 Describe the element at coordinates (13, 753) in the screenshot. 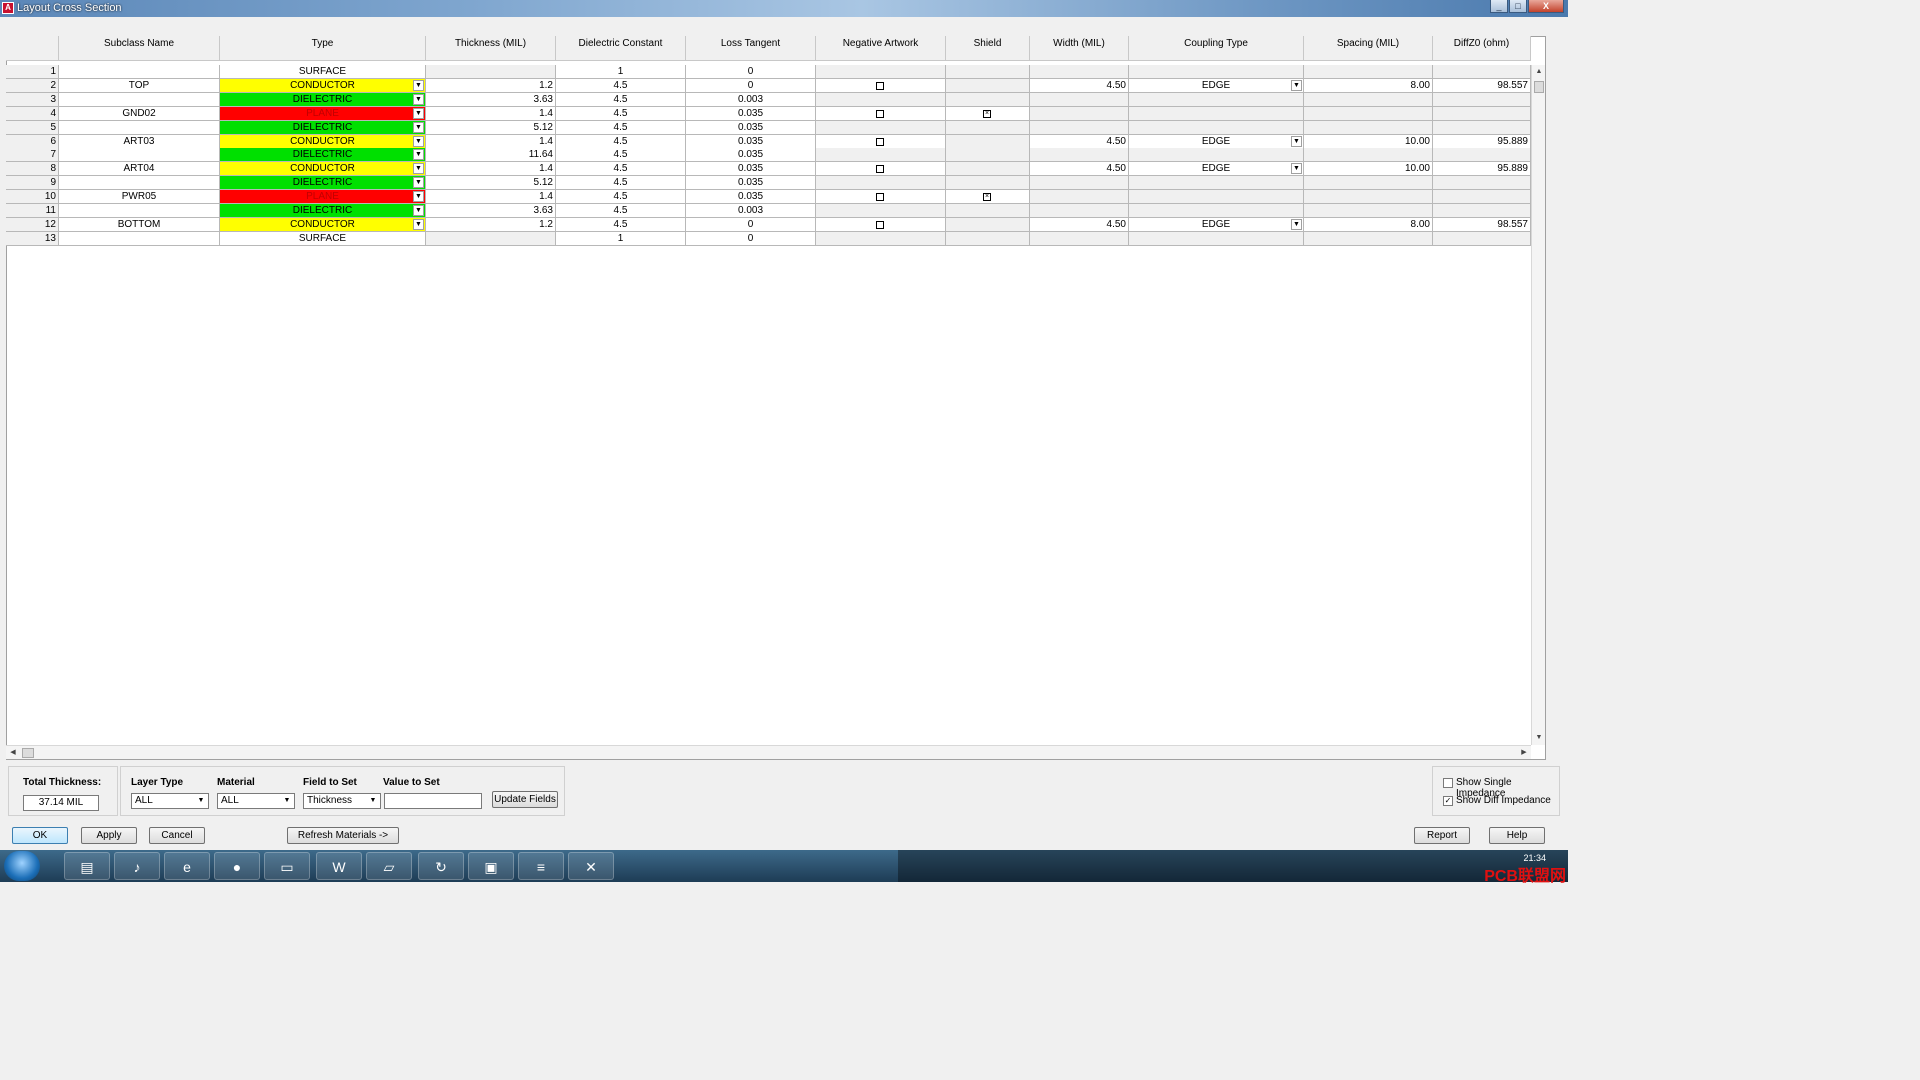

I see `scroll-left-icon: ◀` at that location.